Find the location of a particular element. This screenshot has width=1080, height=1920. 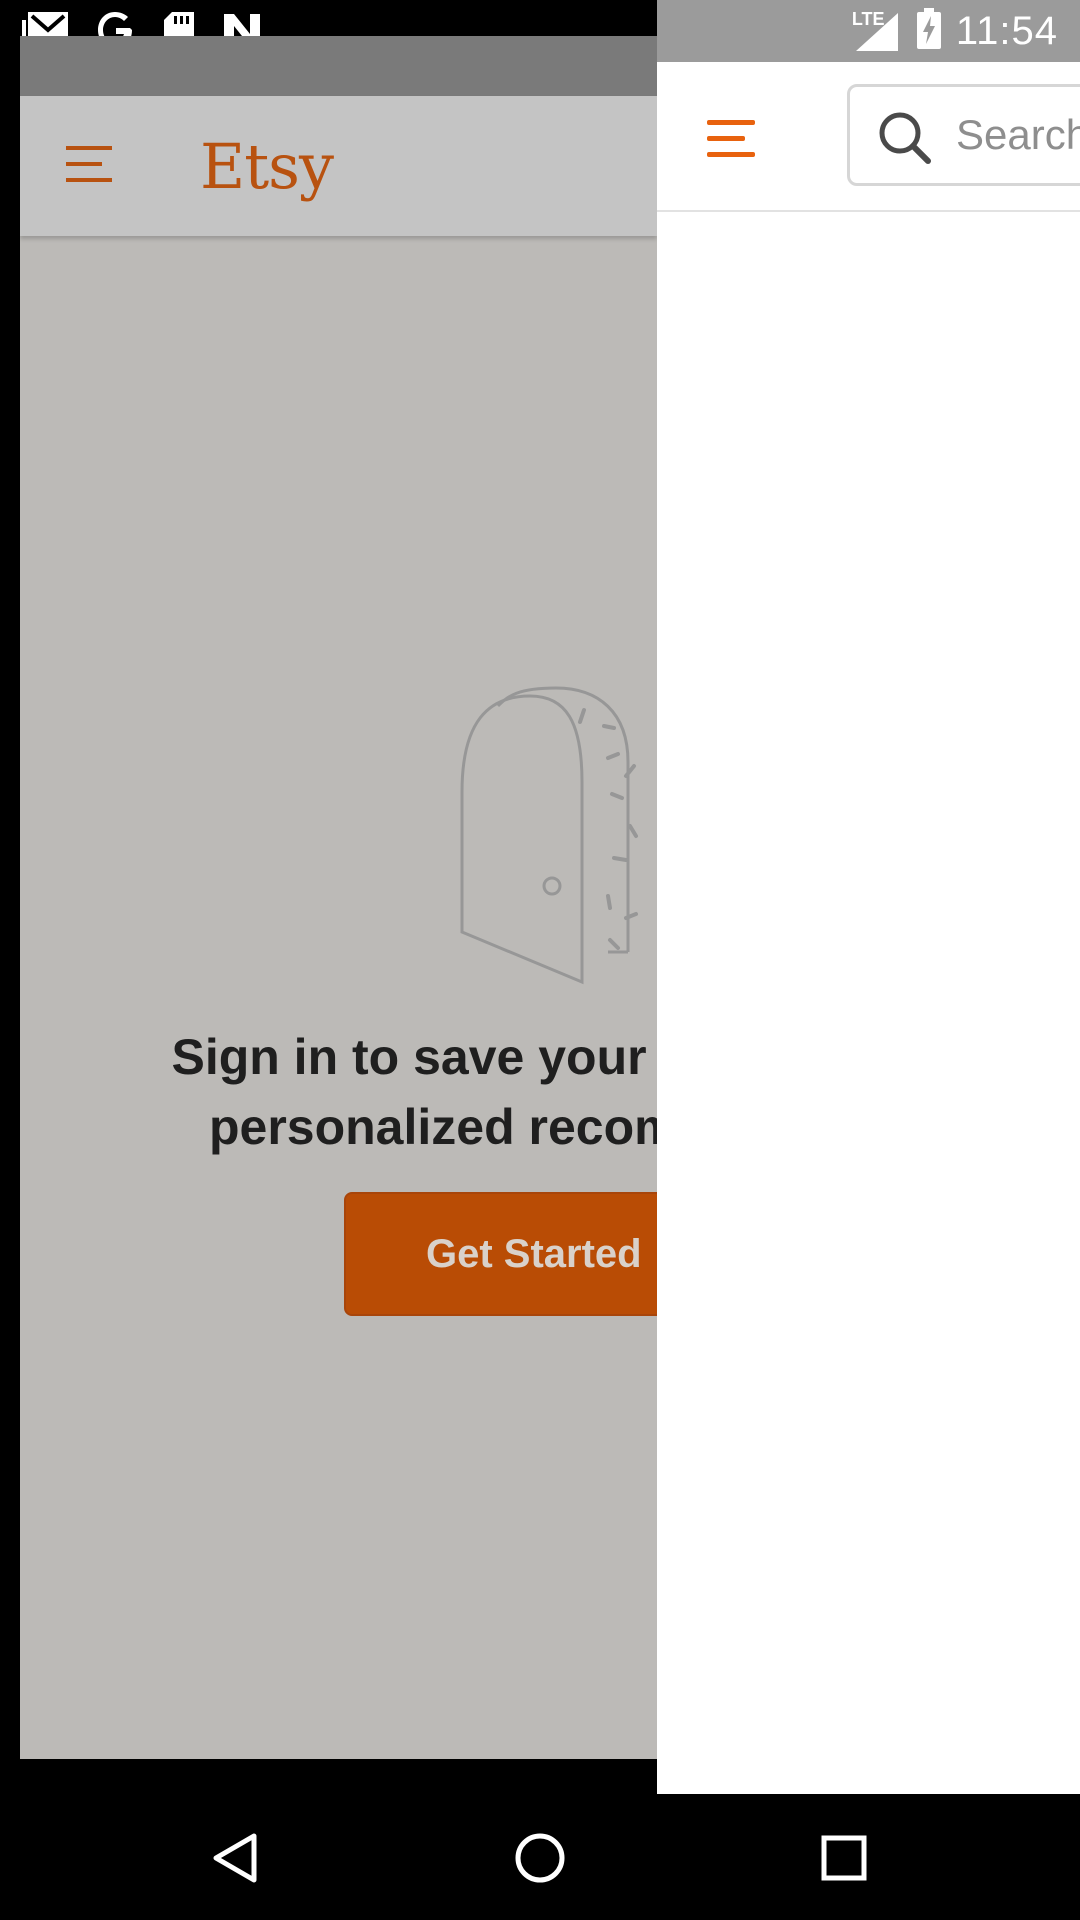

search-icon is located at coordinates (905, 140).